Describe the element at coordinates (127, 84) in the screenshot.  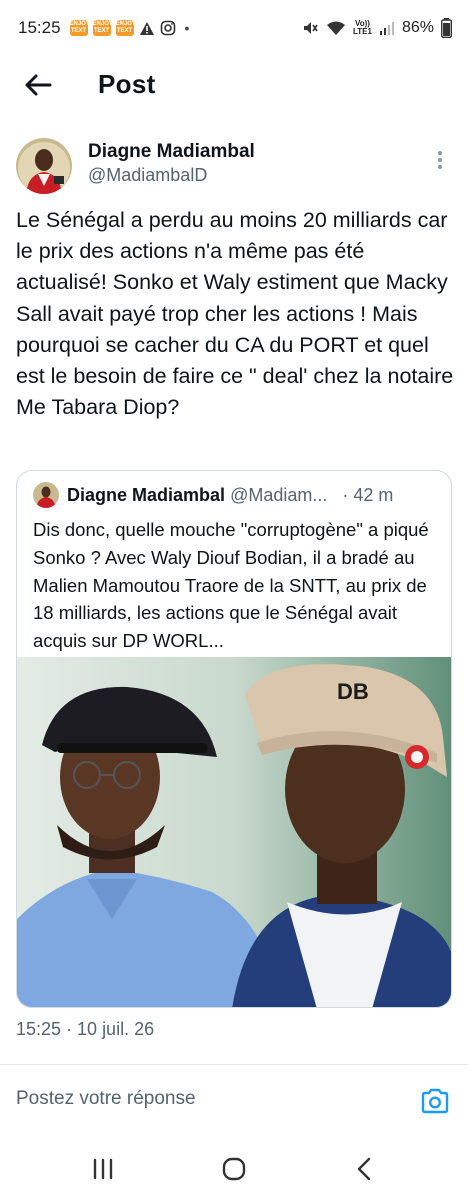
I see `page-title: Post` at that location.